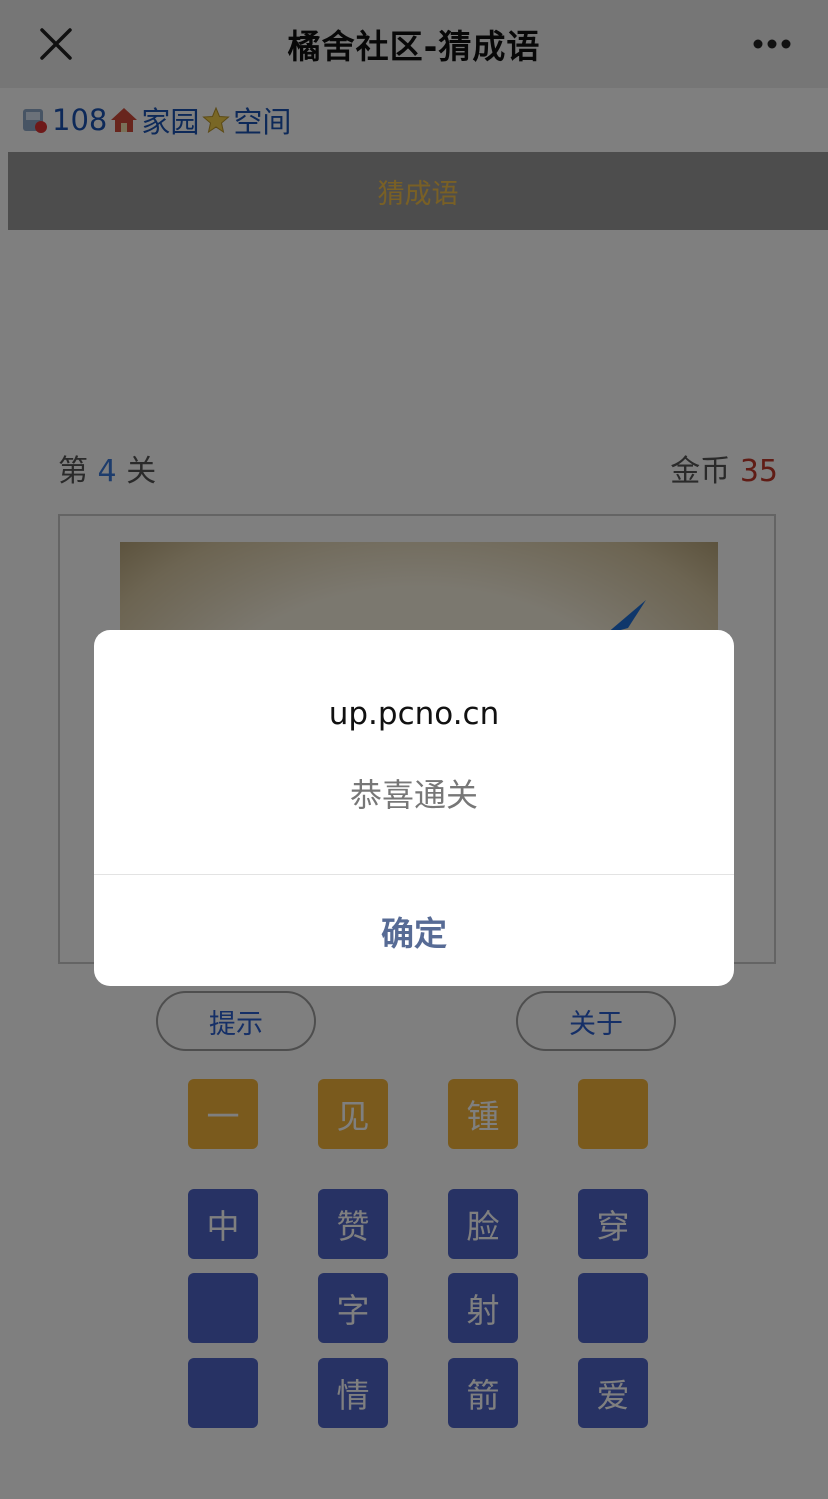  What do you see at coordinates (413, 795) in the screenshot?
I see `dialog-message: 恭喜通关` at bounding box center [413, 795].